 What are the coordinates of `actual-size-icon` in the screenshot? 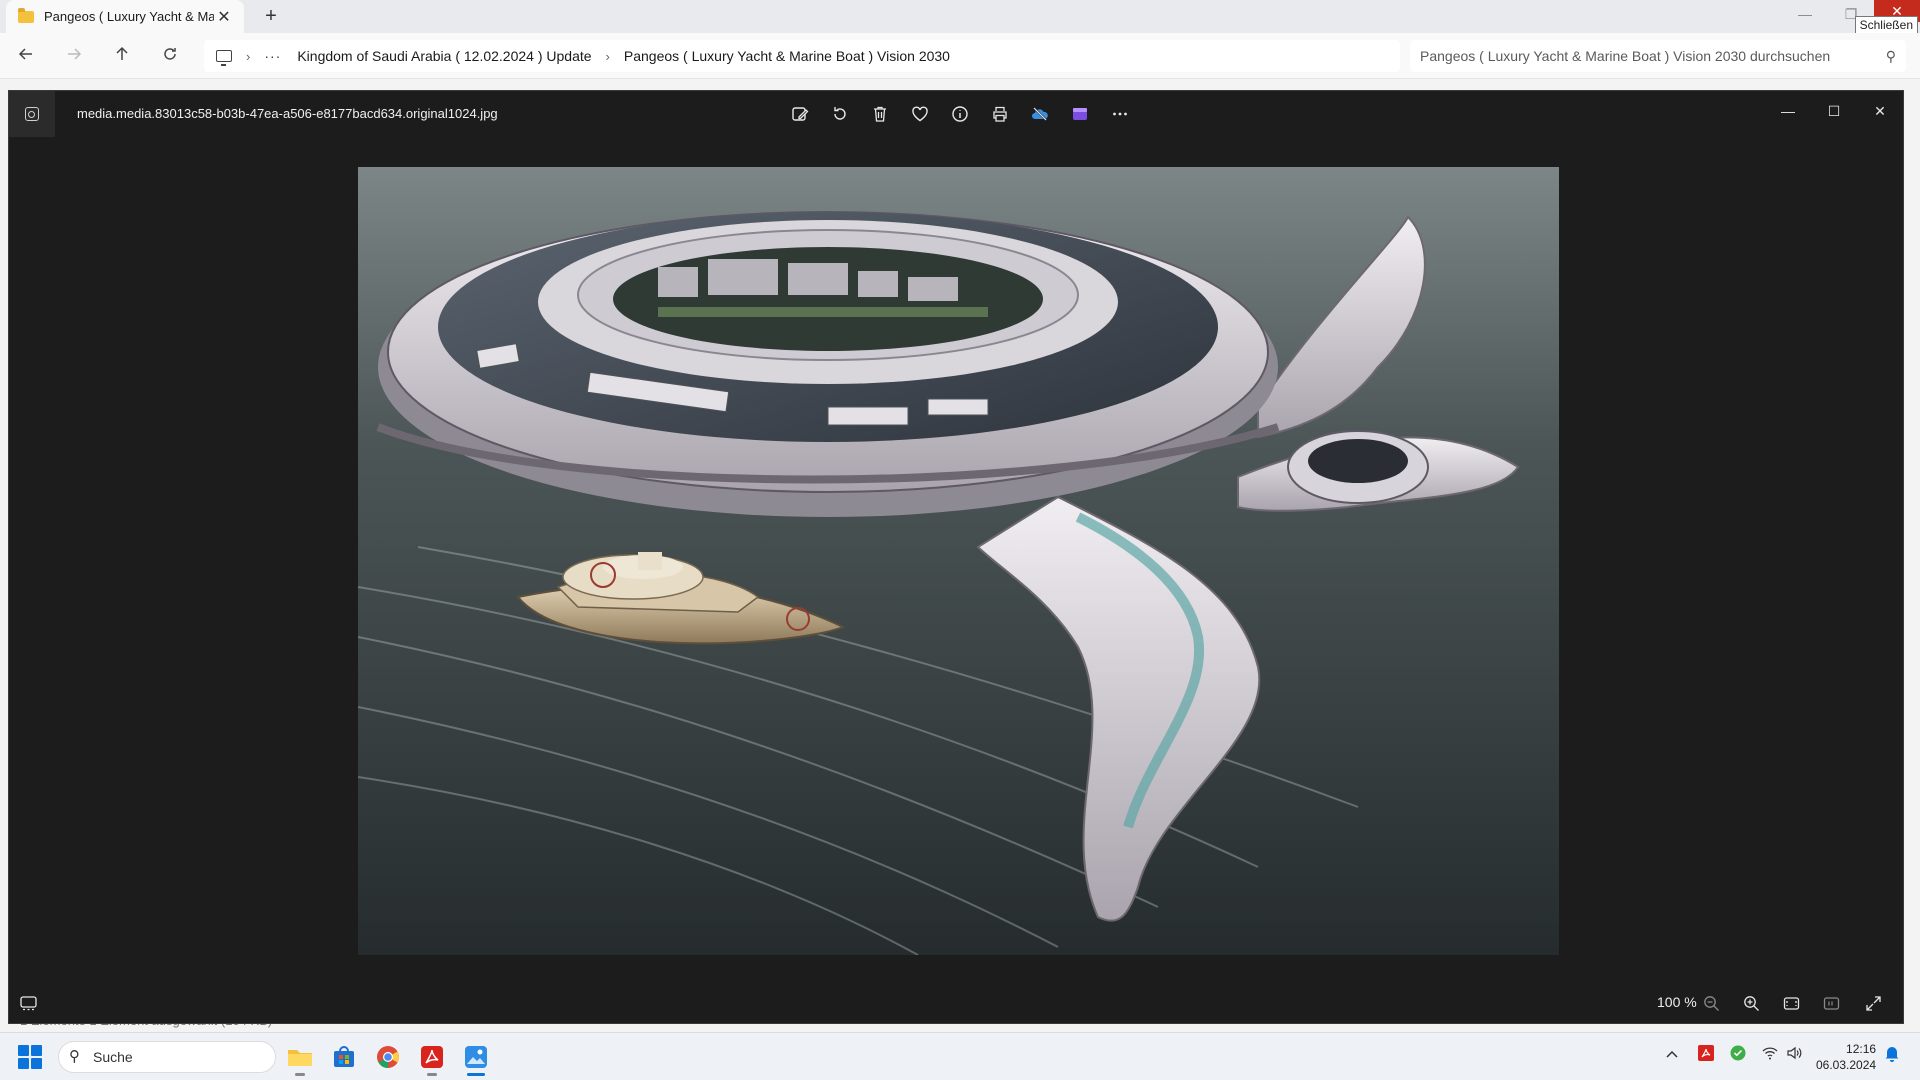 It's located at (1831, 1003).